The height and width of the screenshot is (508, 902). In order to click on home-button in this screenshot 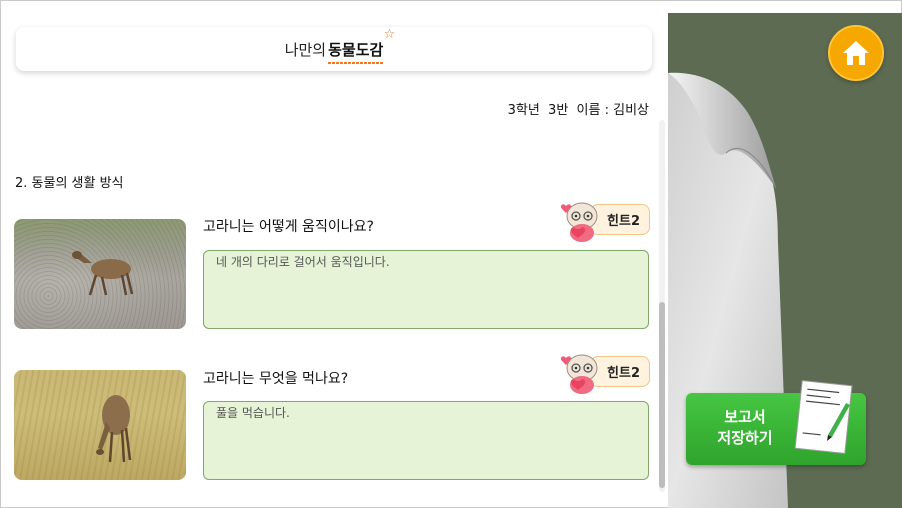, I will do `click(856, 53)`.